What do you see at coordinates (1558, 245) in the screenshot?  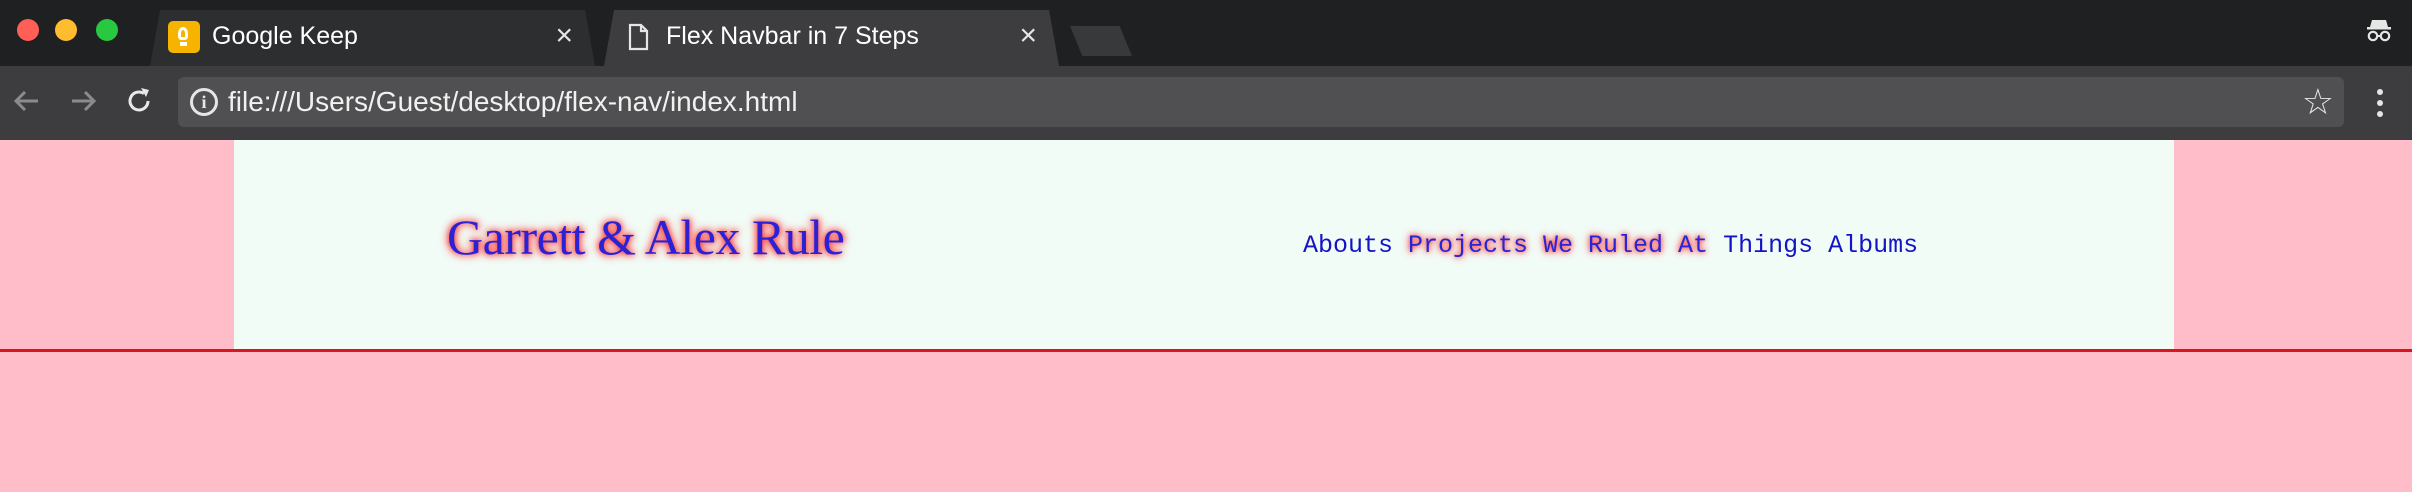 I see `nav-link-projects: Projects We Ruled At` at bounding box center [1558, 245].